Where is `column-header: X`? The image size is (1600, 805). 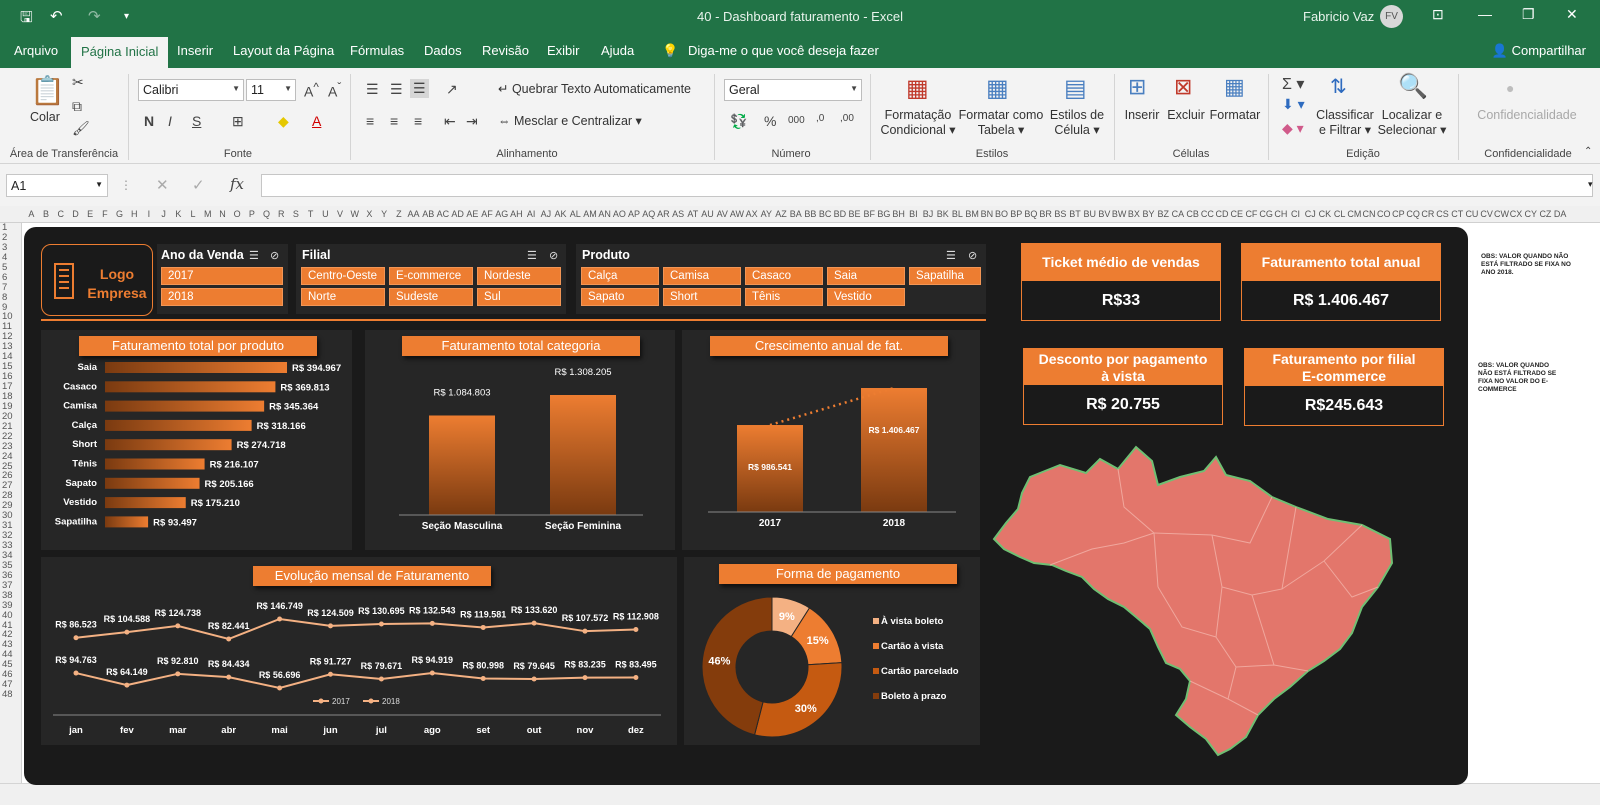
column-header: X is located at coordinates (369, 214).